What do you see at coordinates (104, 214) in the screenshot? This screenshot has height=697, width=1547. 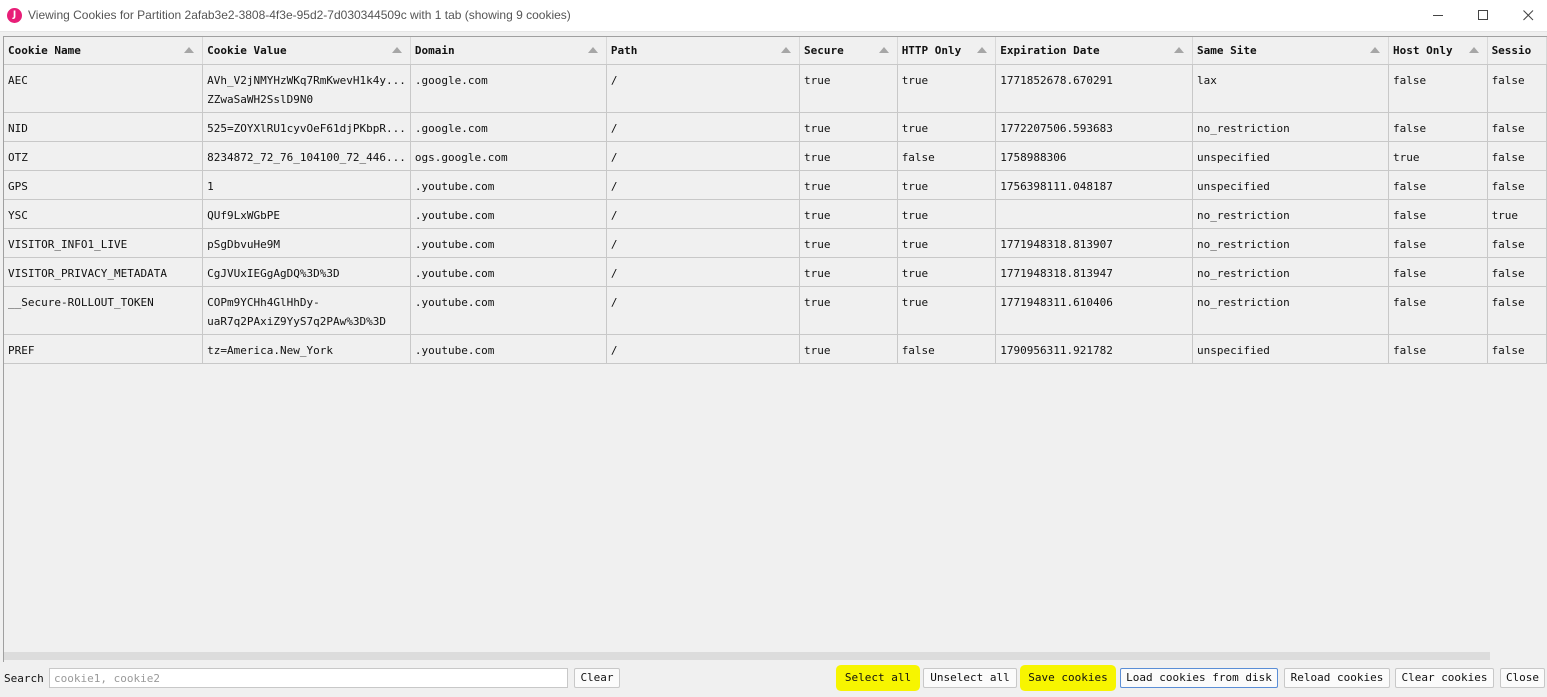 I see `cell-cookie-name: YSC` at bounding box center [104, 214].